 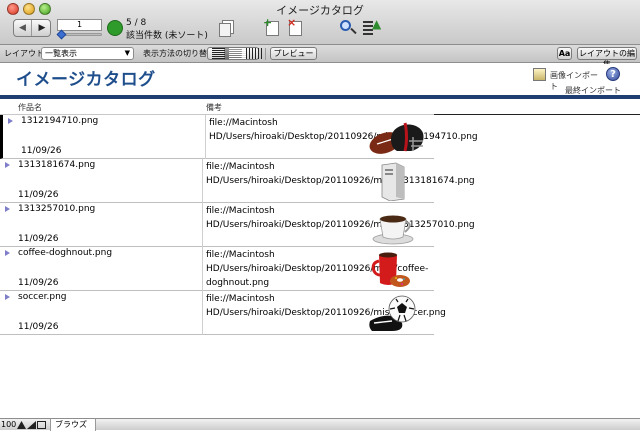 I want to click on column-header-name: 作品名, so click(x=30, y=107).